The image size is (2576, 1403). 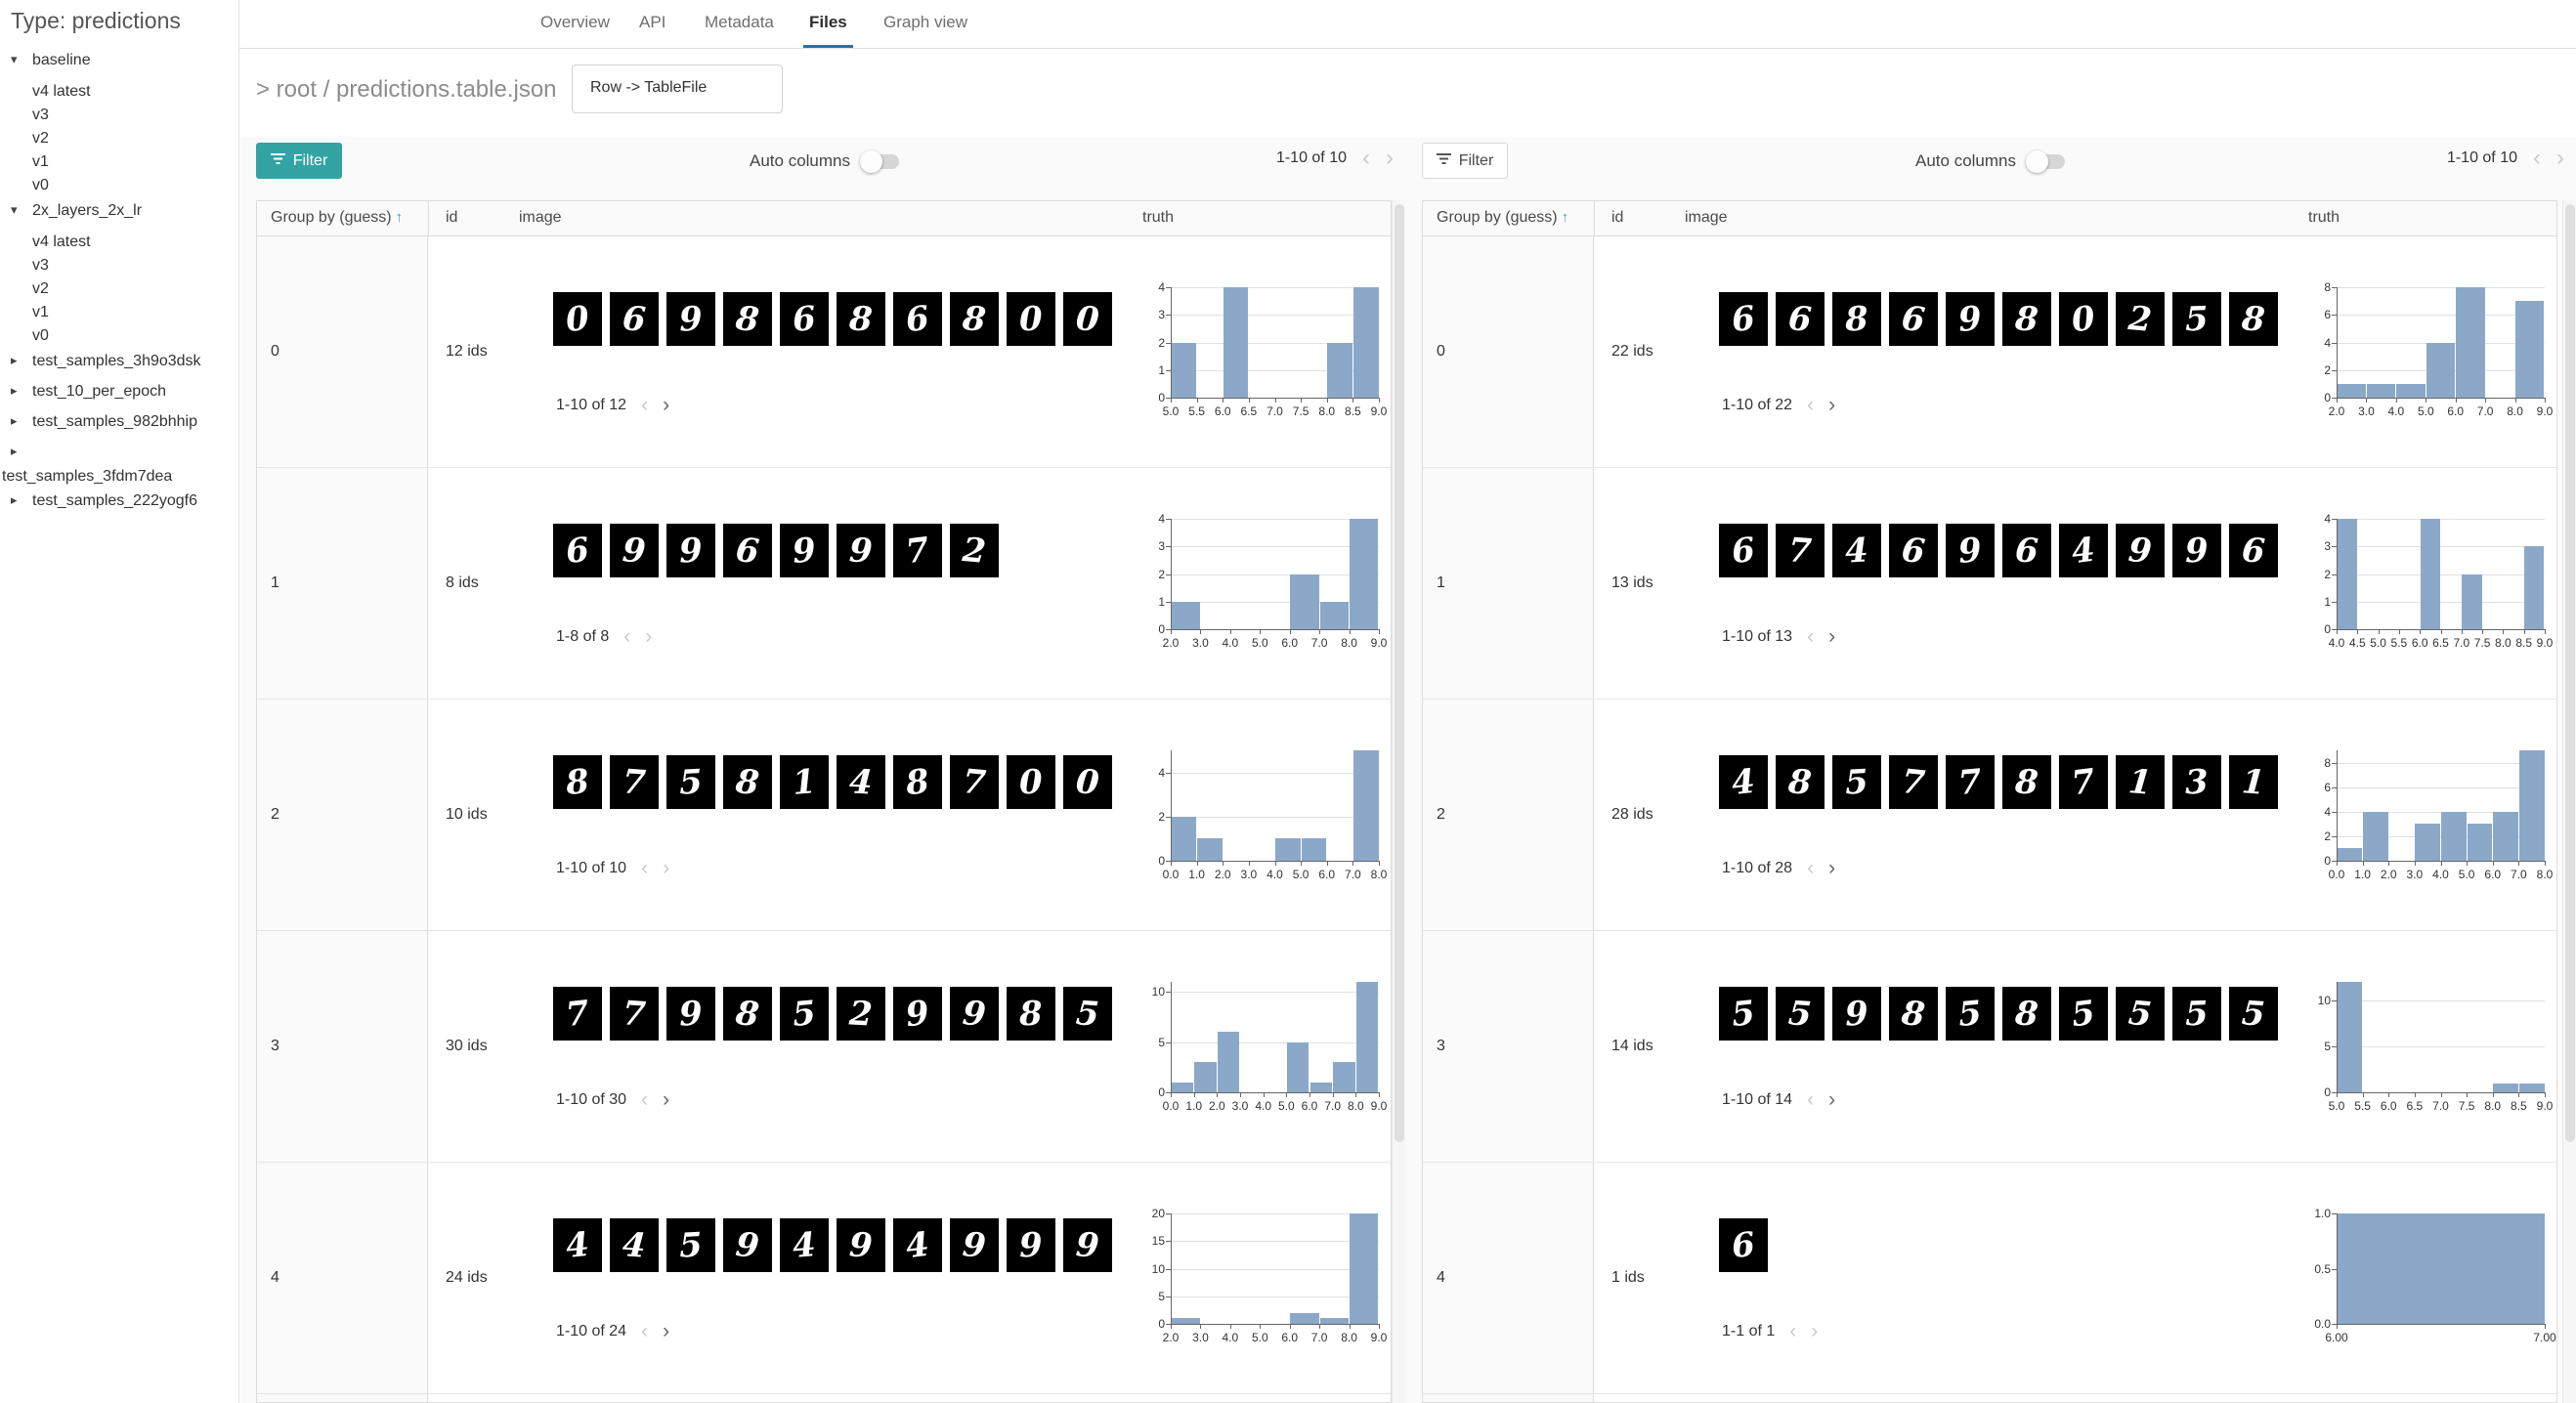 What do you see at coordinates (828, 30) in the screenshot?
I see `tab-files: Files` at bounding box center [828, 30].